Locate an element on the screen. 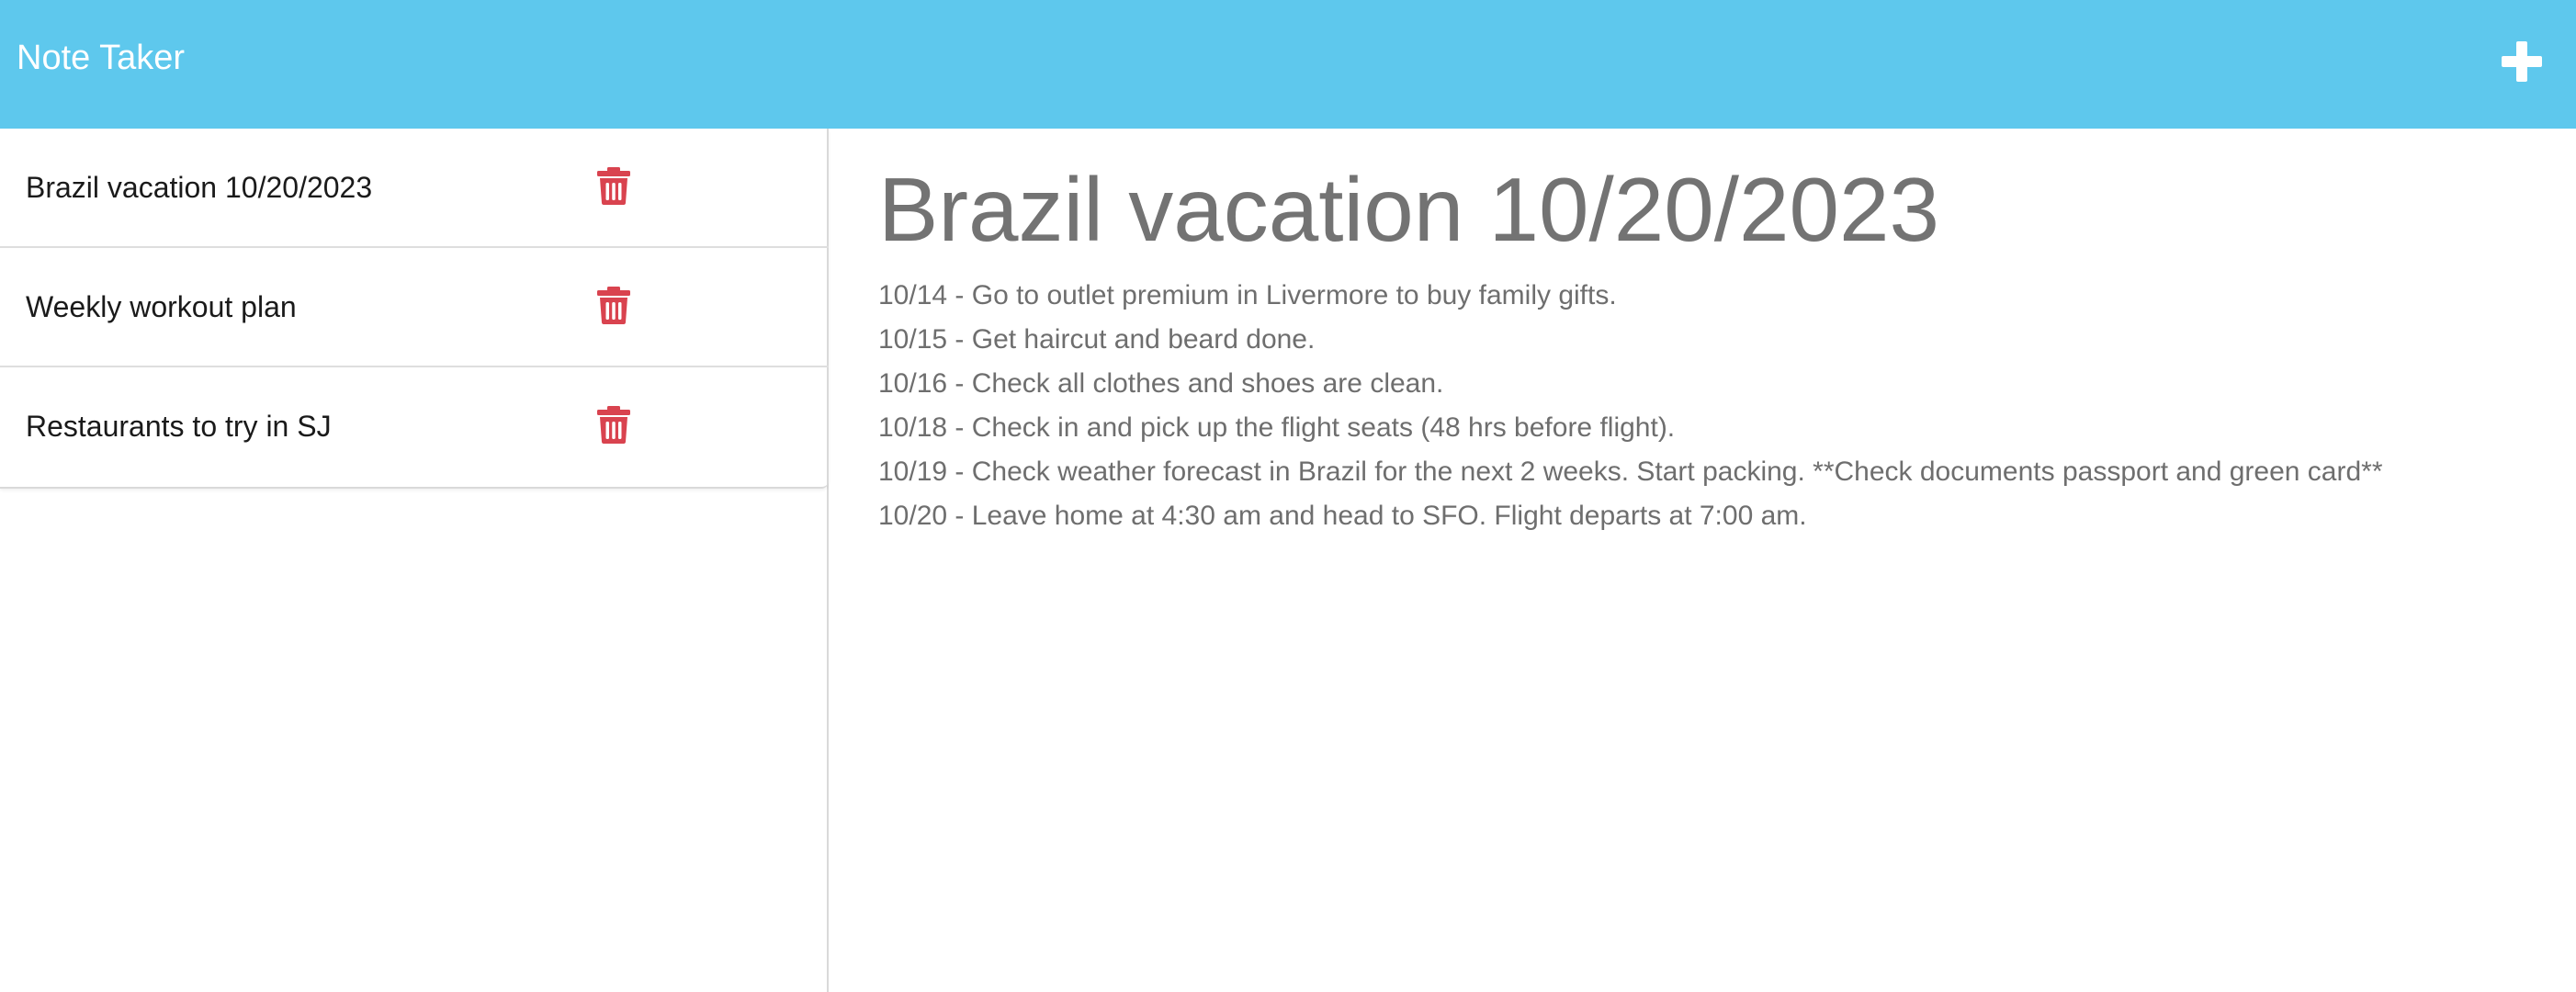 This screenshot has width=2576, height=992. note-item-title: Restaurants to try in SJ is located at coordinates (179, 426).